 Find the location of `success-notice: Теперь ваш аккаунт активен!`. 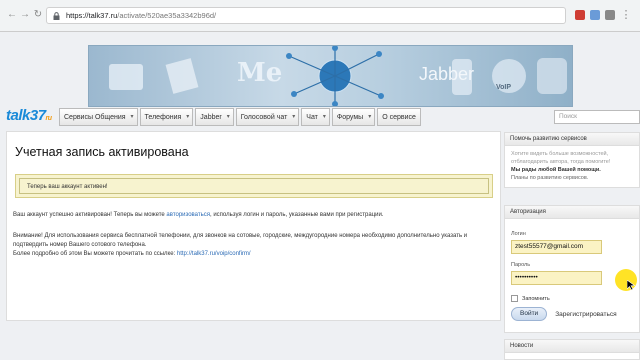

success-notice: Теперь ваш аккаунт активен! is located at coordinates (254, 186).